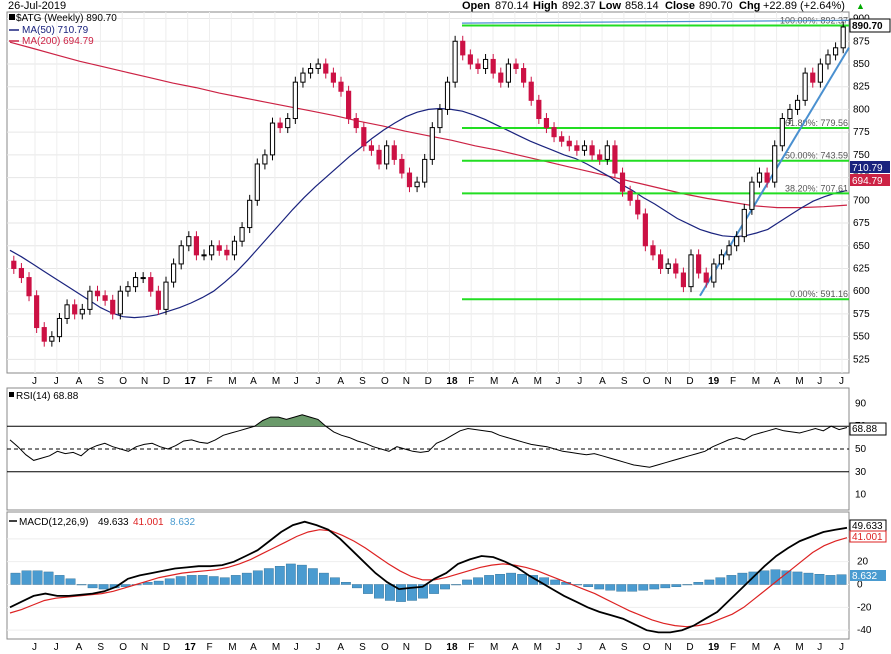 This screenshot has width=891, height=654. What do you see at coordinates (148, 522) in the screenshot?
I see `macd-legend-signal: 41.001` at bounding box center [148, 522].